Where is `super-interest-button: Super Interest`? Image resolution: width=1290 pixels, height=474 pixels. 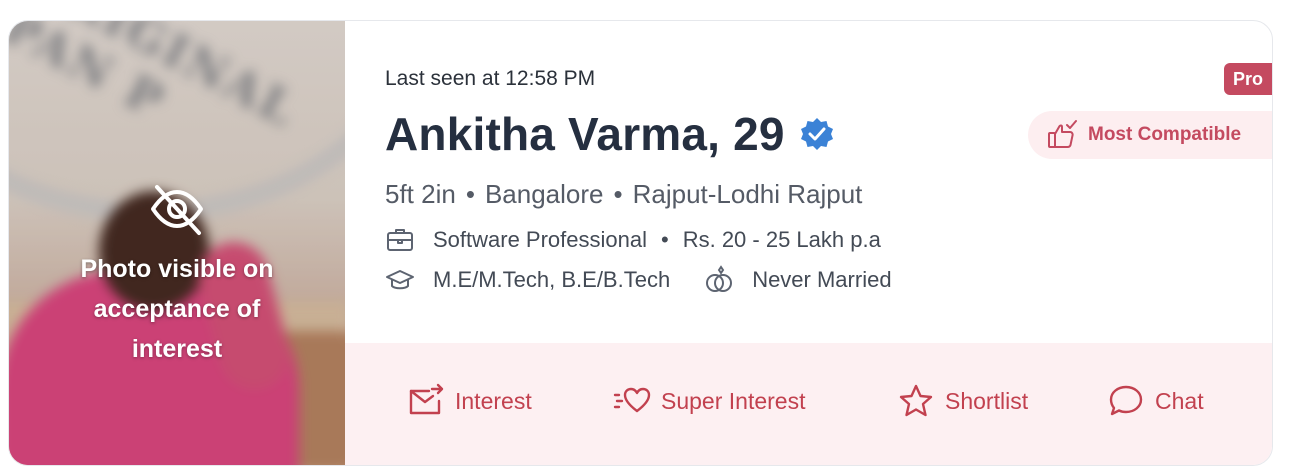 super-interest-button: Super Interest is located at coordinates (709, 401).